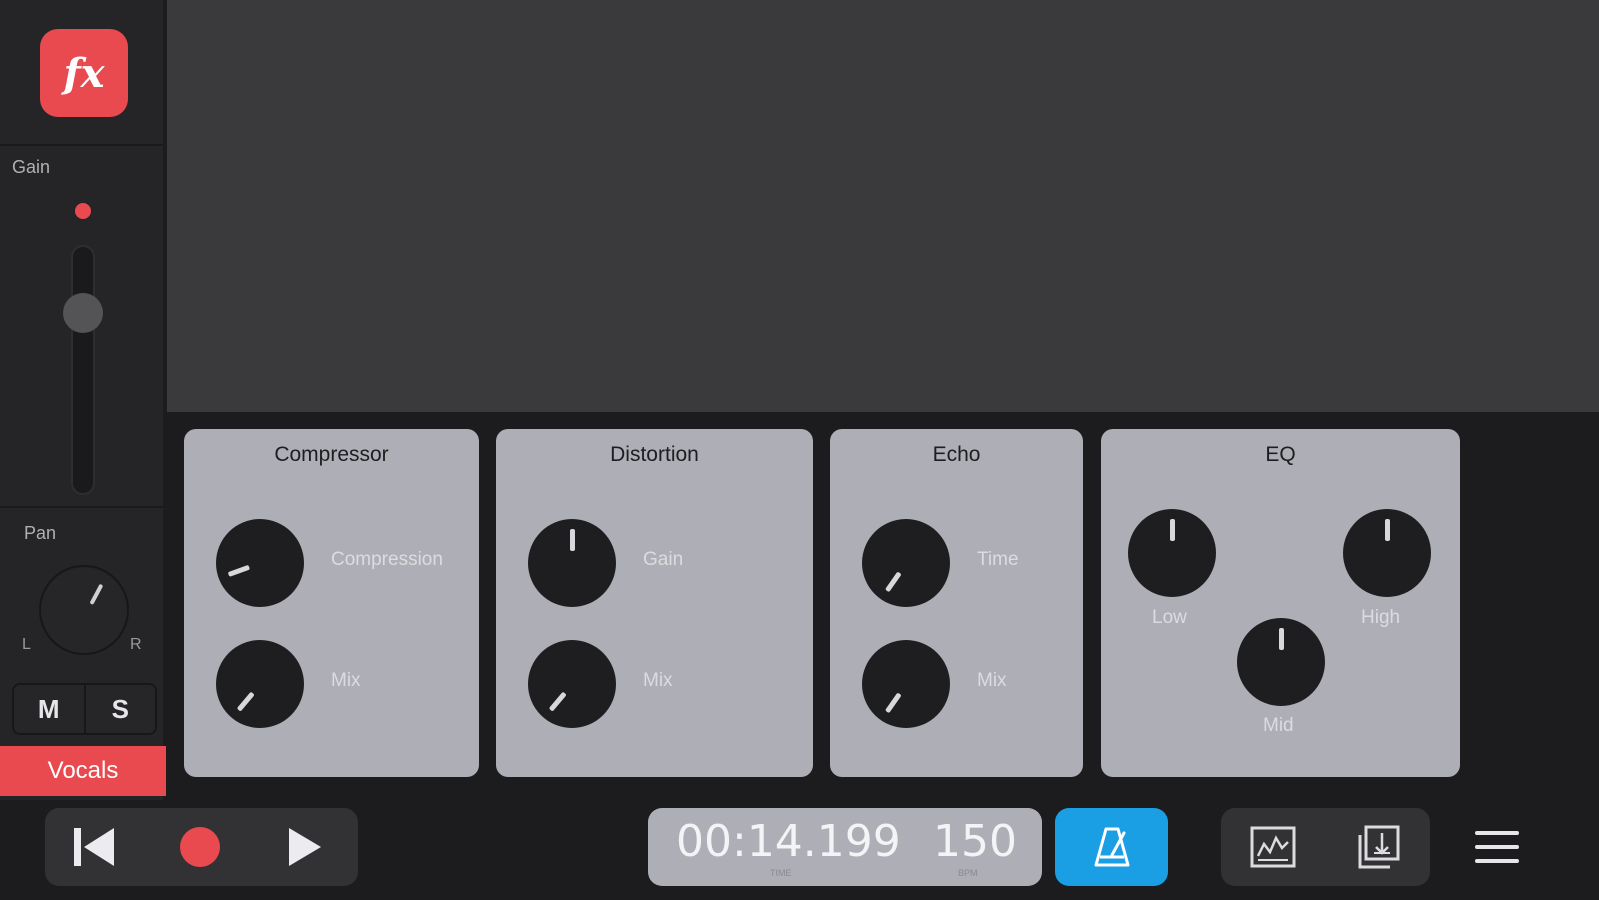 This screenshot has height=900, width=1599. Describe the element at coordinates (387, 559) in the screenshot. I see `compression-label: Compression` at that location.